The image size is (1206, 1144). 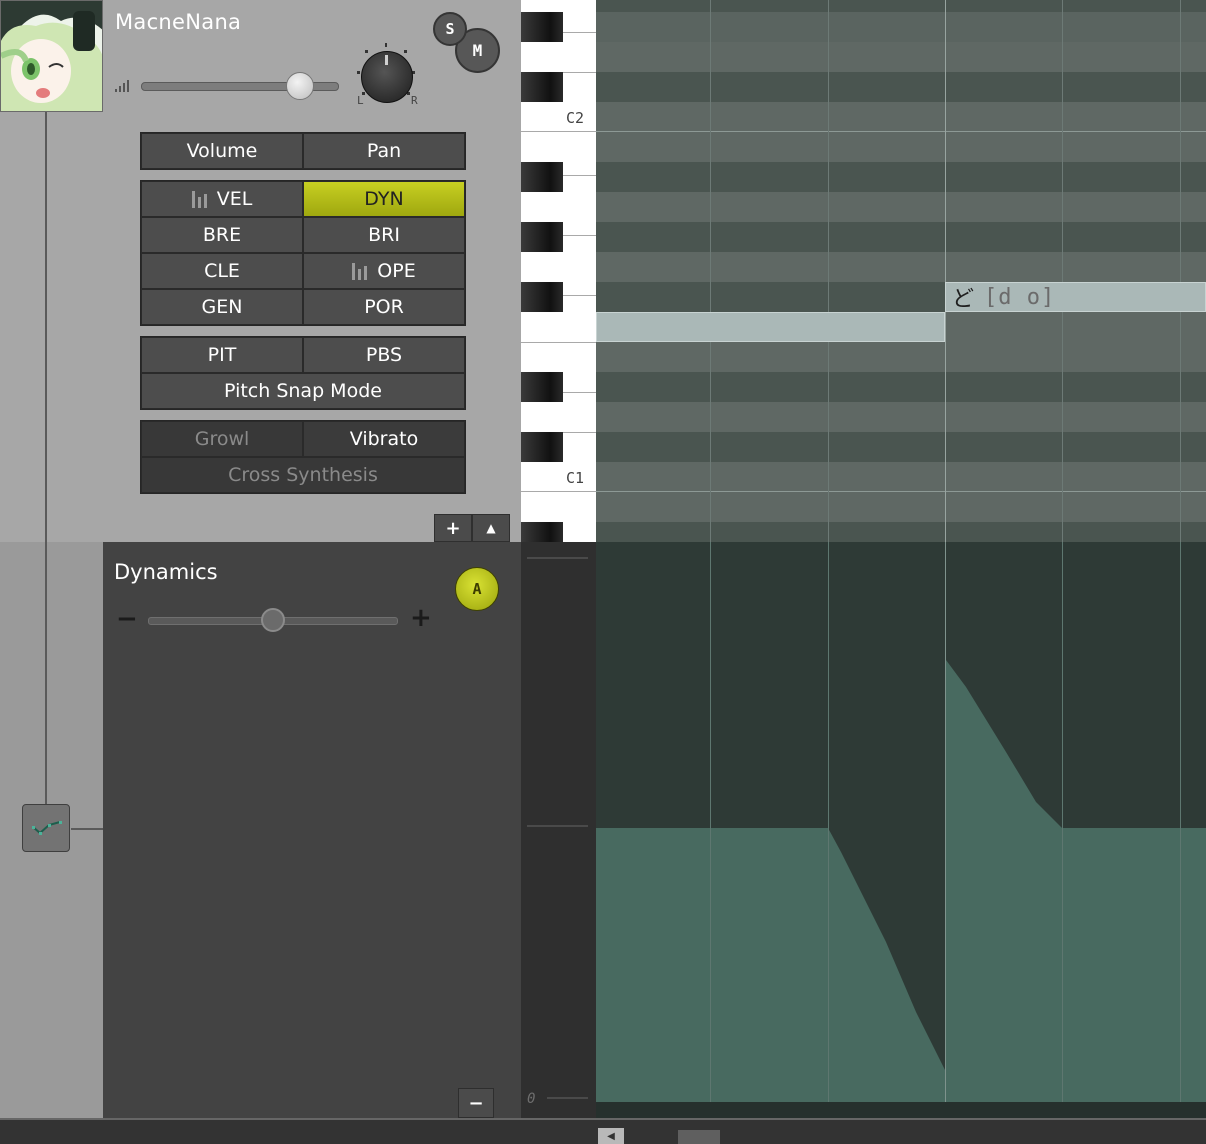 What do you see at coordinates (222, 235) in the screenshot?
I see `bre-param-button: BRE` at bounding box center [222, 235].